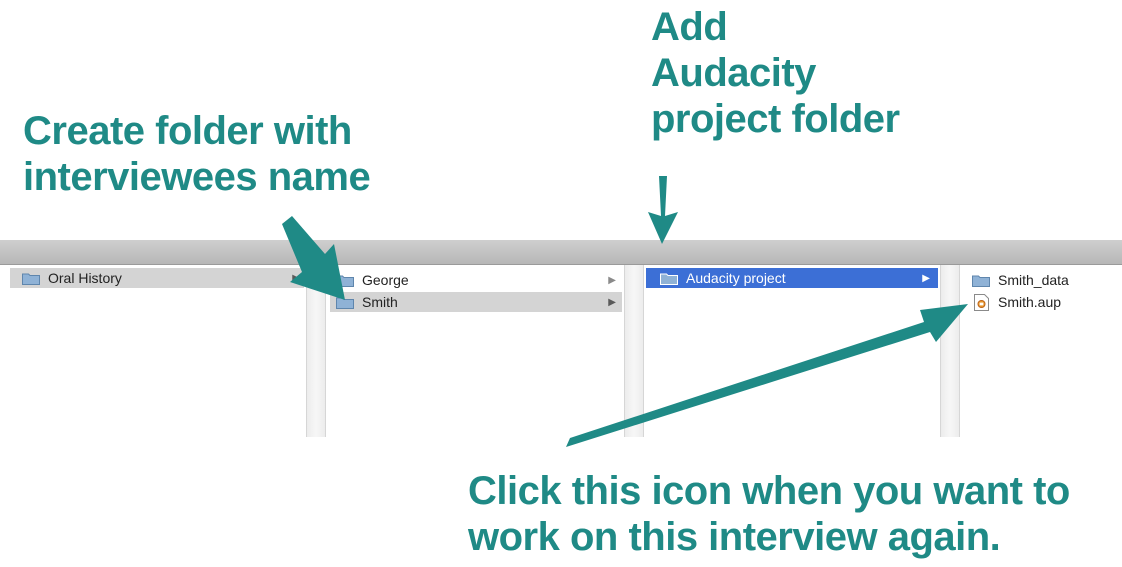 Image resolution: width=1122 pixels, height=567 pixels. What do you see at coordinates (1030, 302) in the screenshot?
I see `browser-item-label: Smith.aup` at bounding box center [1030, 302].